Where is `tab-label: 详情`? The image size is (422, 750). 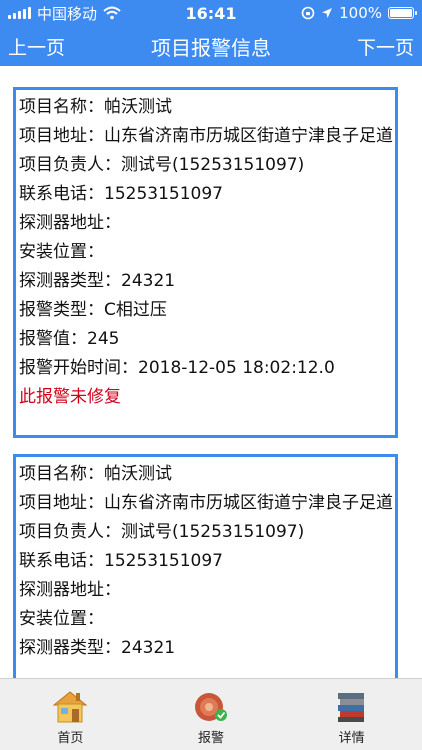 tab-label: 详情 is located at coordinates (351, 738).